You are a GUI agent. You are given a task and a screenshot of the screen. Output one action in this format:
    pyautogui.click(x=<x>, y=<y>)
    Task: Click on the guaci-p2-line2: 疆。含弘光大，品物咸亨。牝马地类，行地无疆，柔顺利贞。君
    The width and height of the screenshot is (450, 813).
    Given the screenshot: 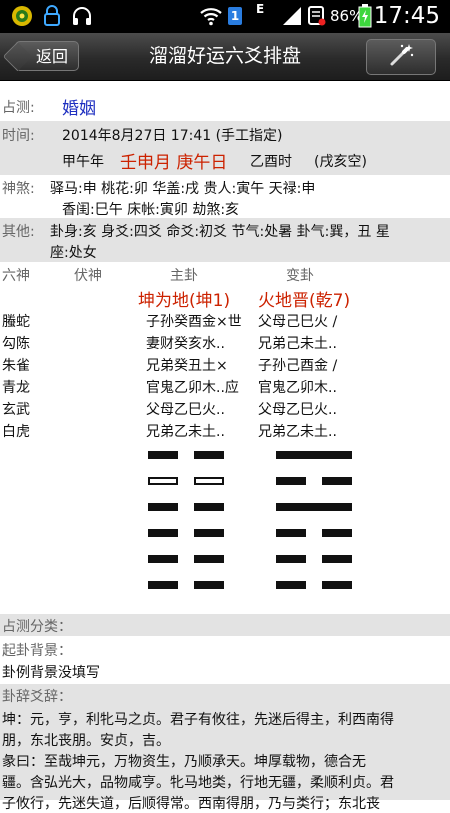 What is the action you would take?
    pyautogui.click(x=198, y=783)
    